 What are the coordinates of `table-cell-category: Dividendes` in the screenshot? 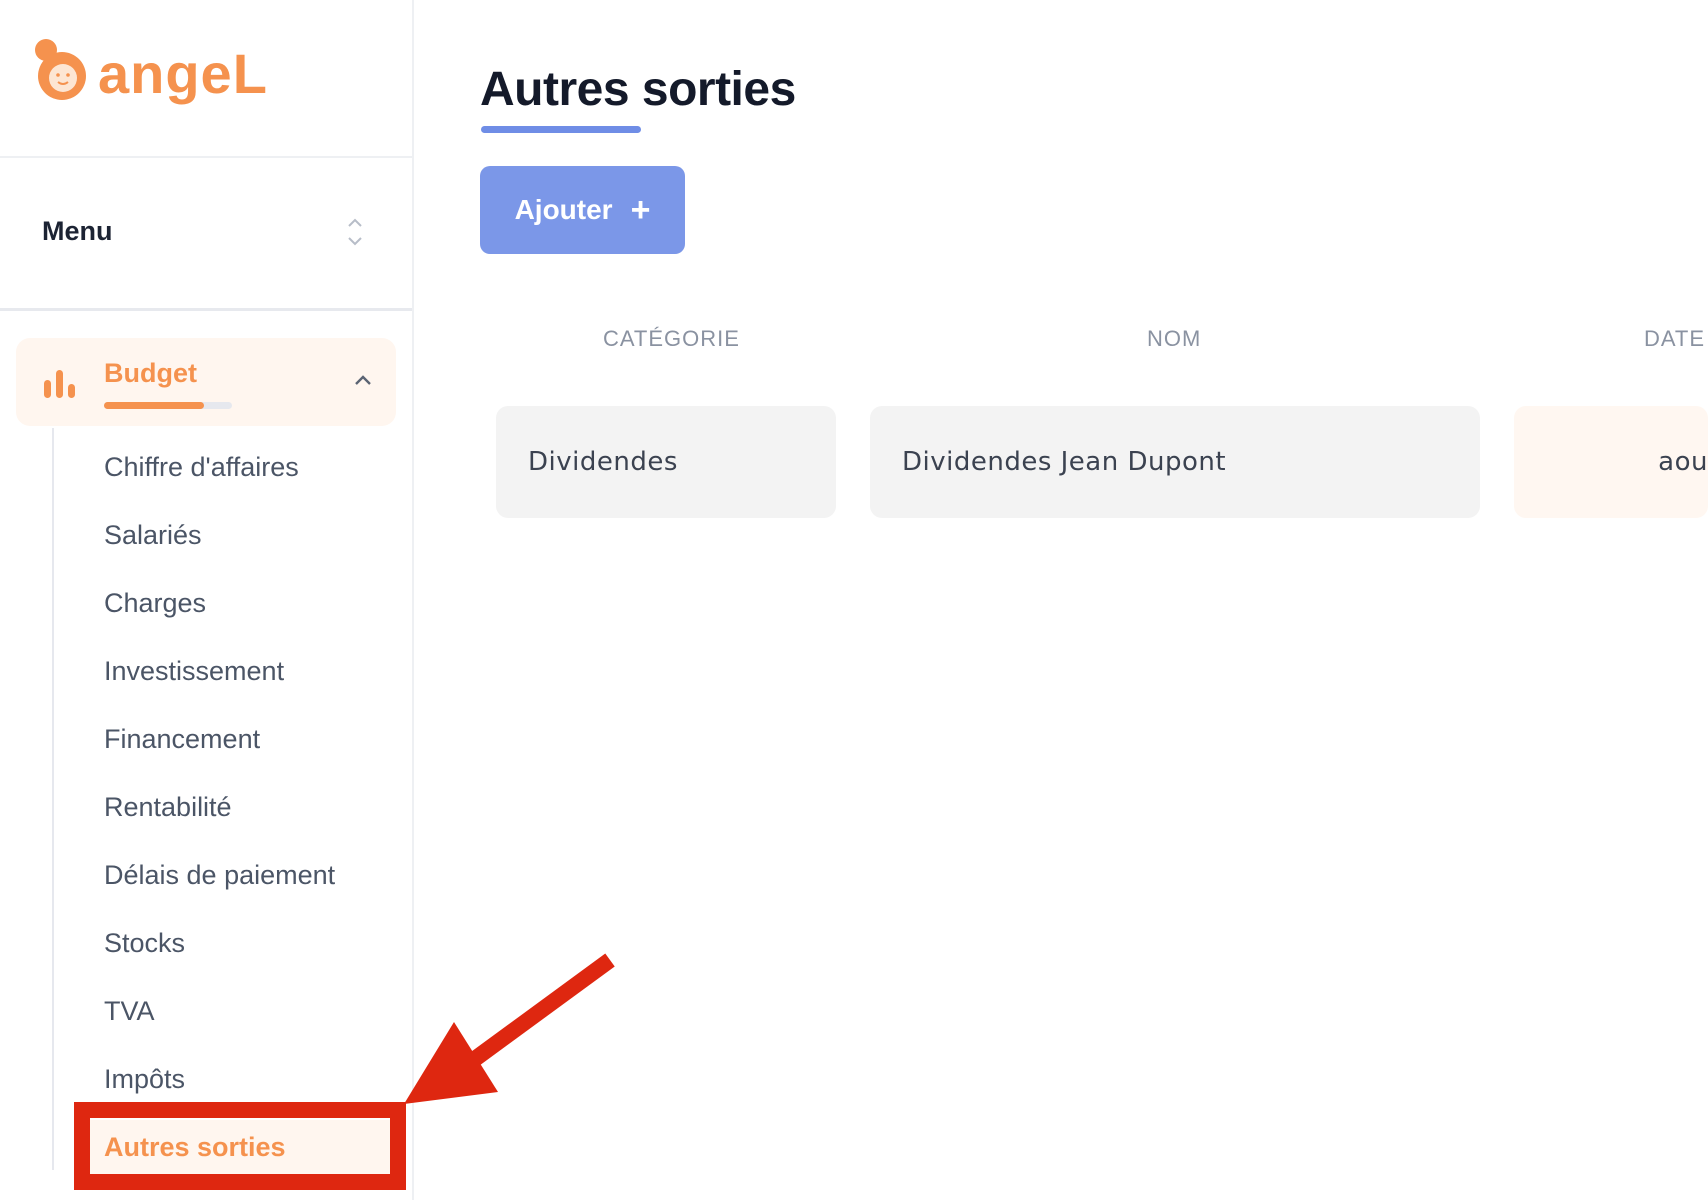 It's located at (666, 462).